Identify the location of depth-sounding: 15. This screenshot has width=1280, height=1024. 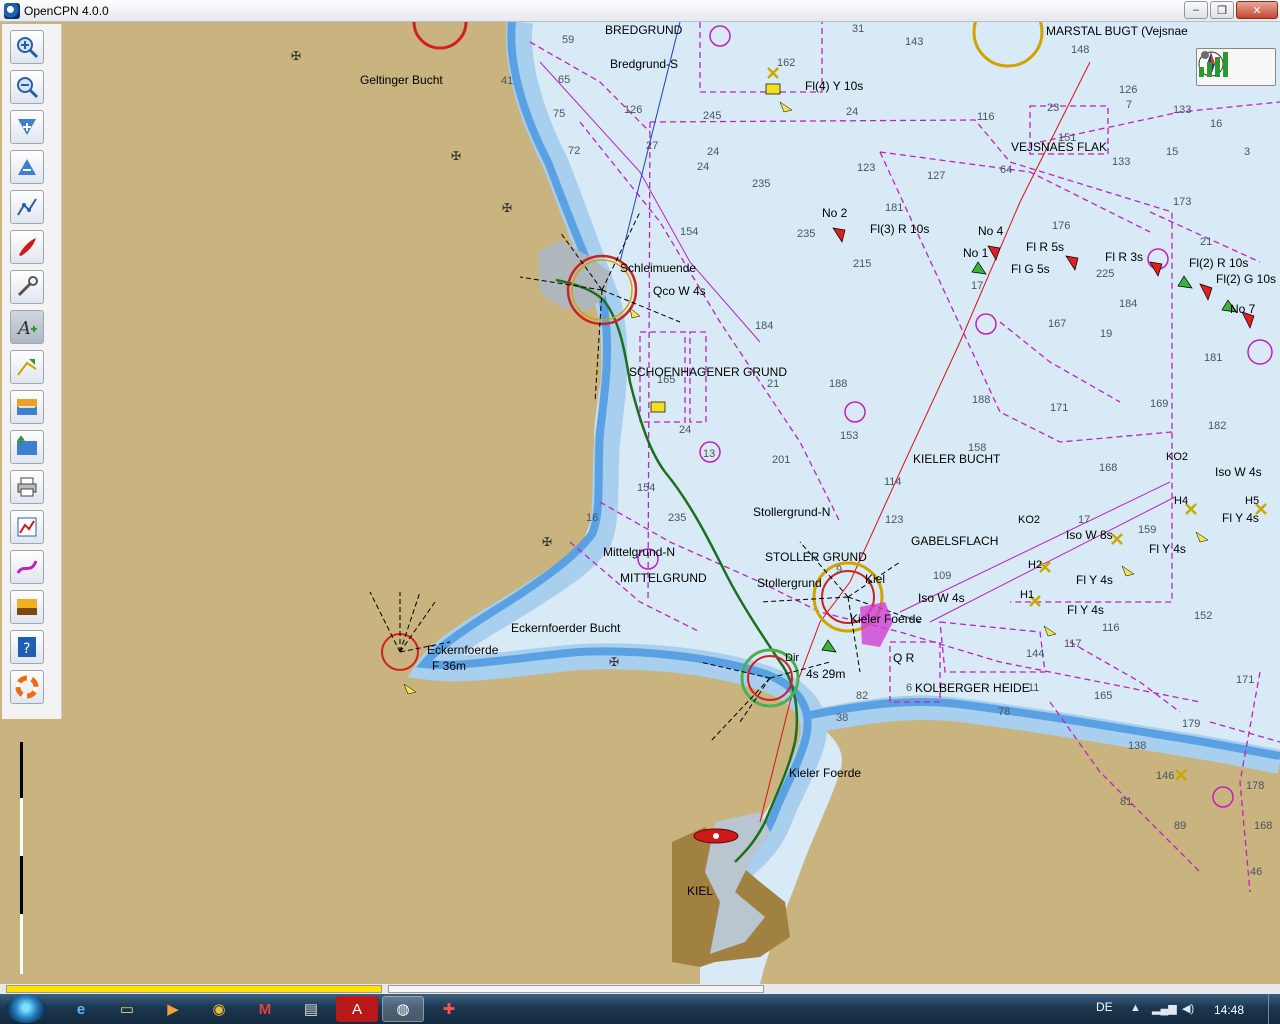
(1172, 152).